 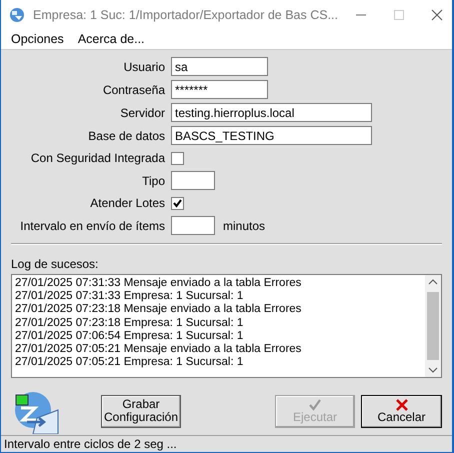 What do you see at coordinates (401, 411) in the screenshot?
I see `cancel-button: Cancelar` at bounding box center [401, 411].